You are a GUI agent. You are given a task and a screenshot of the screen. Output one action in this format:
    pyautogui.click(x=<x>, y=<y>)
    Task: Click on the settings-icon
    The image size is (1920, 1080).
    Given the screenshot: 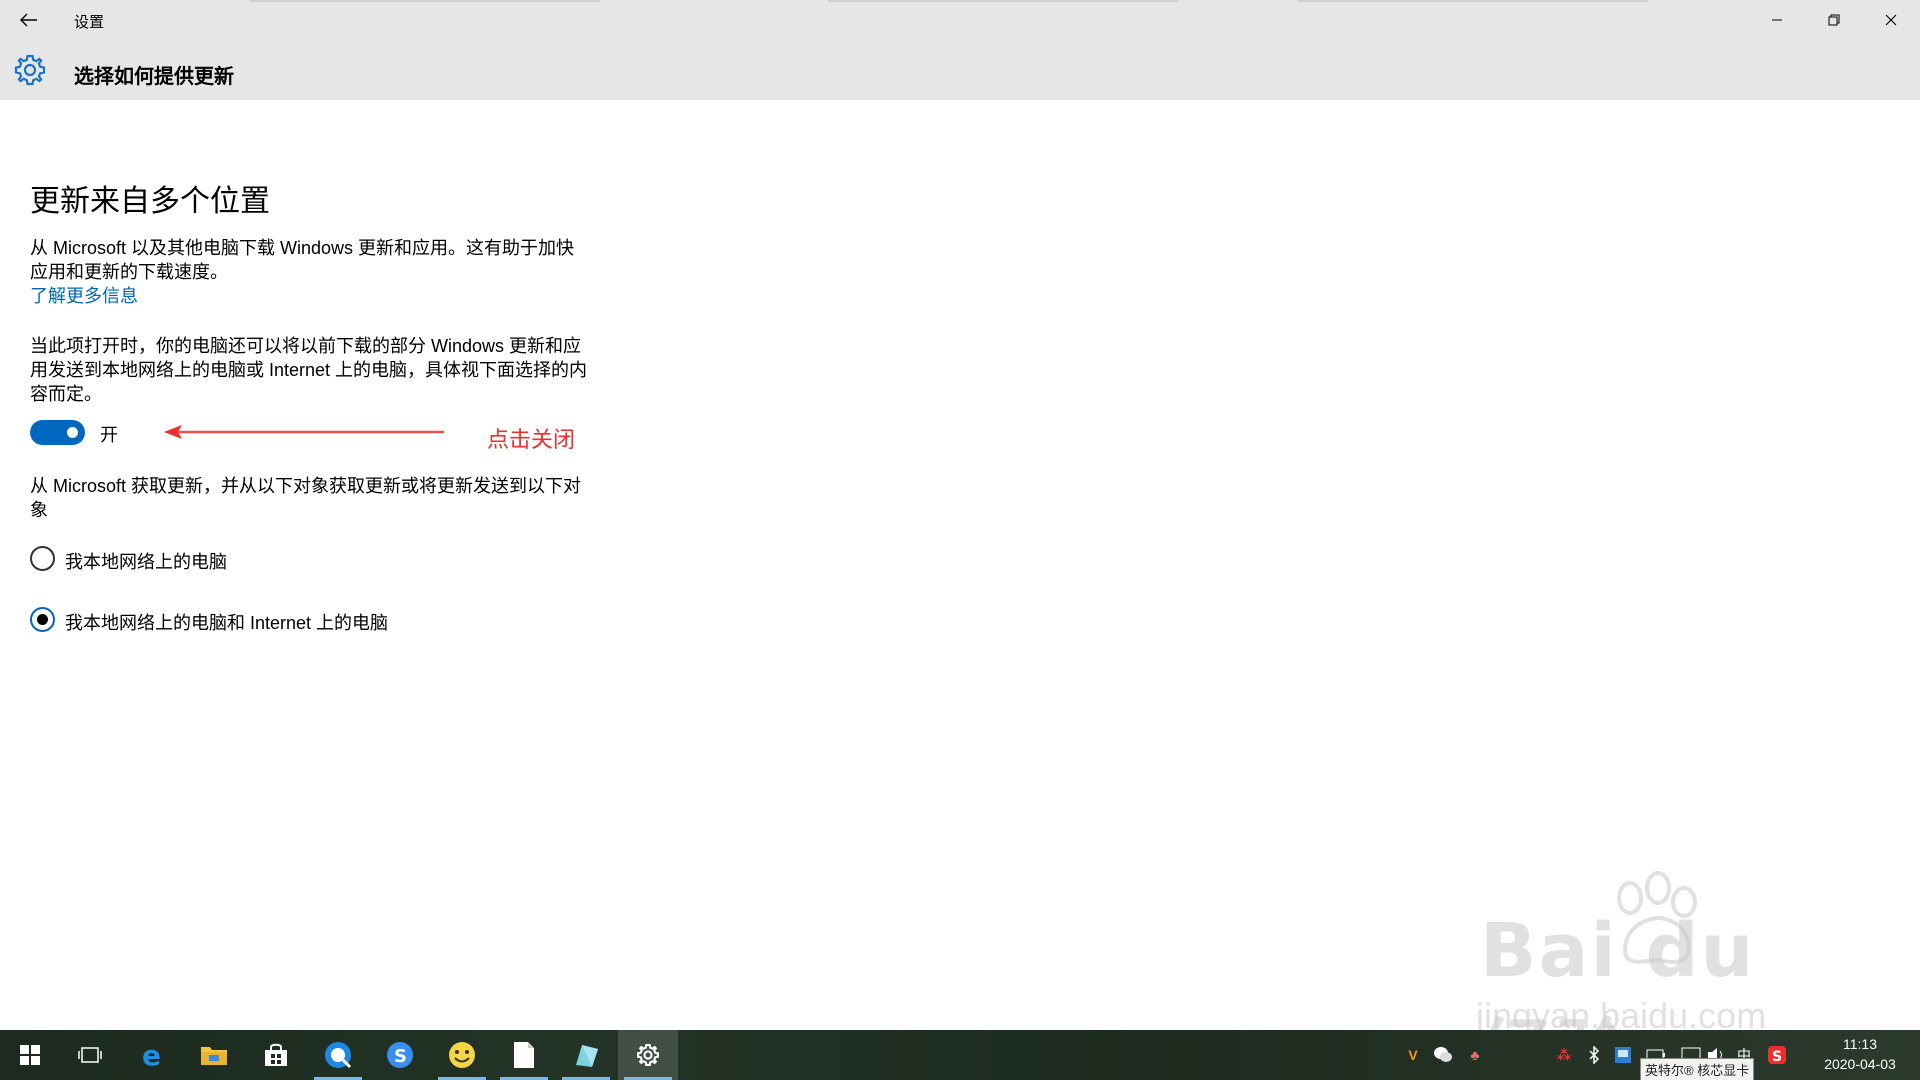 What is the action you would take?
    pyautogui.click(x=648, y=1055)
    